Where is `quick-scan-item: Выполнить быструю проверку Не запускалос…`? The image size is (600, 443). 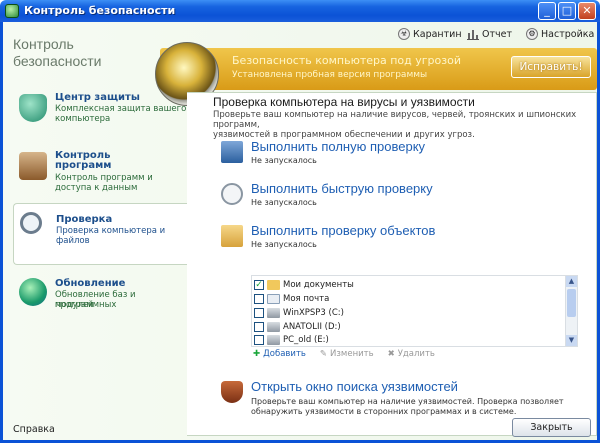
quick-scan-item: Выполнить быструю проверку Не запускалос… is located at coordinates (406, 196).